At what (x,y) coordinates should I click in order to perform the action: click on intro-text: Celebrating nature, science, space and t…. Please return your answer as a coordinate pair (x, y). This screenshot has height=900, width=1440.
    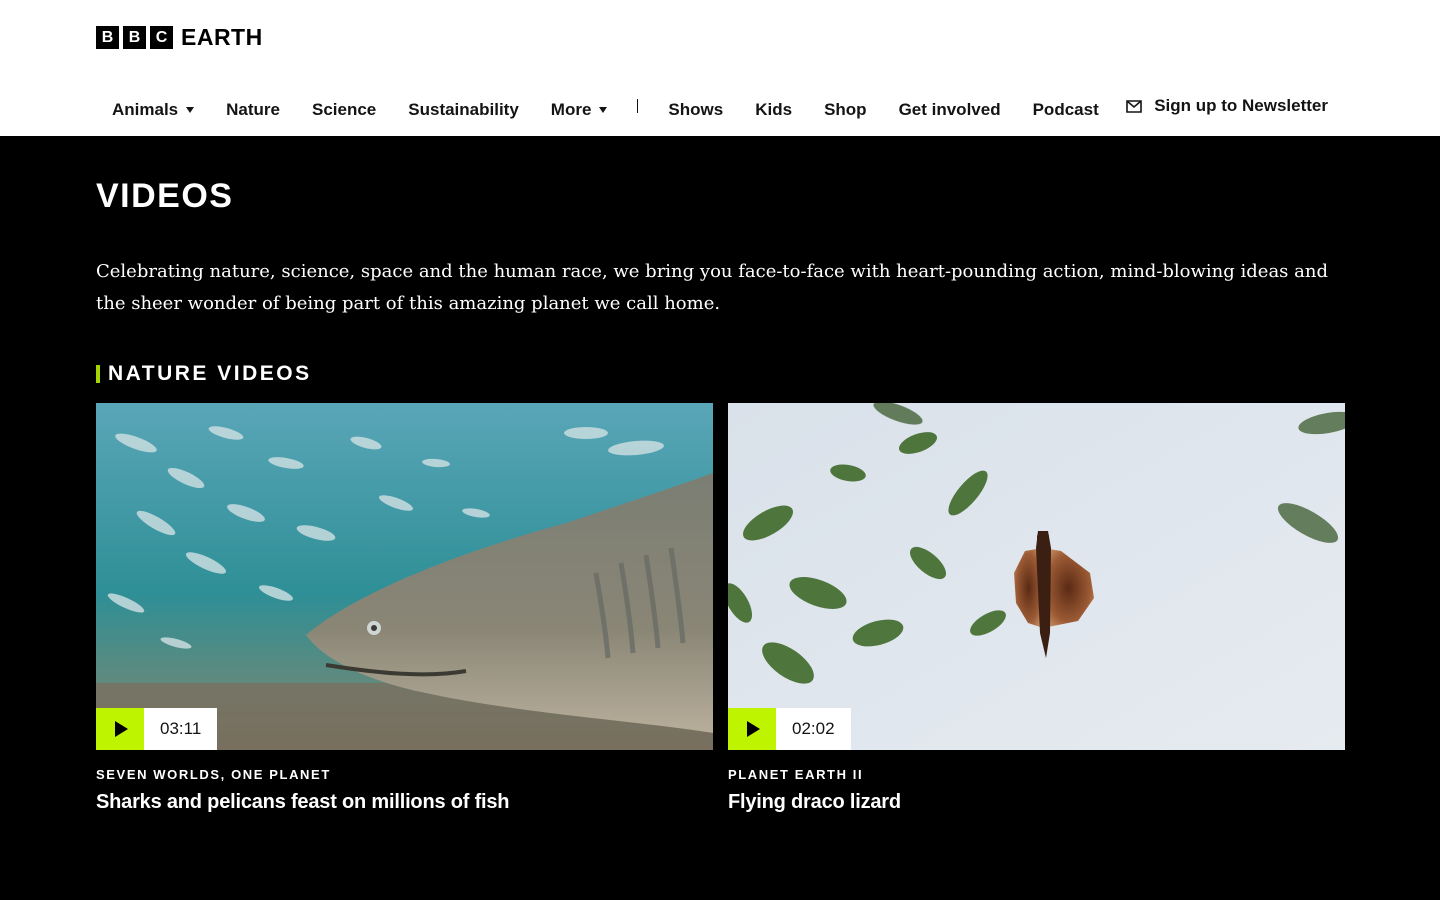
    Looking at the image, I should click on (712, 287).